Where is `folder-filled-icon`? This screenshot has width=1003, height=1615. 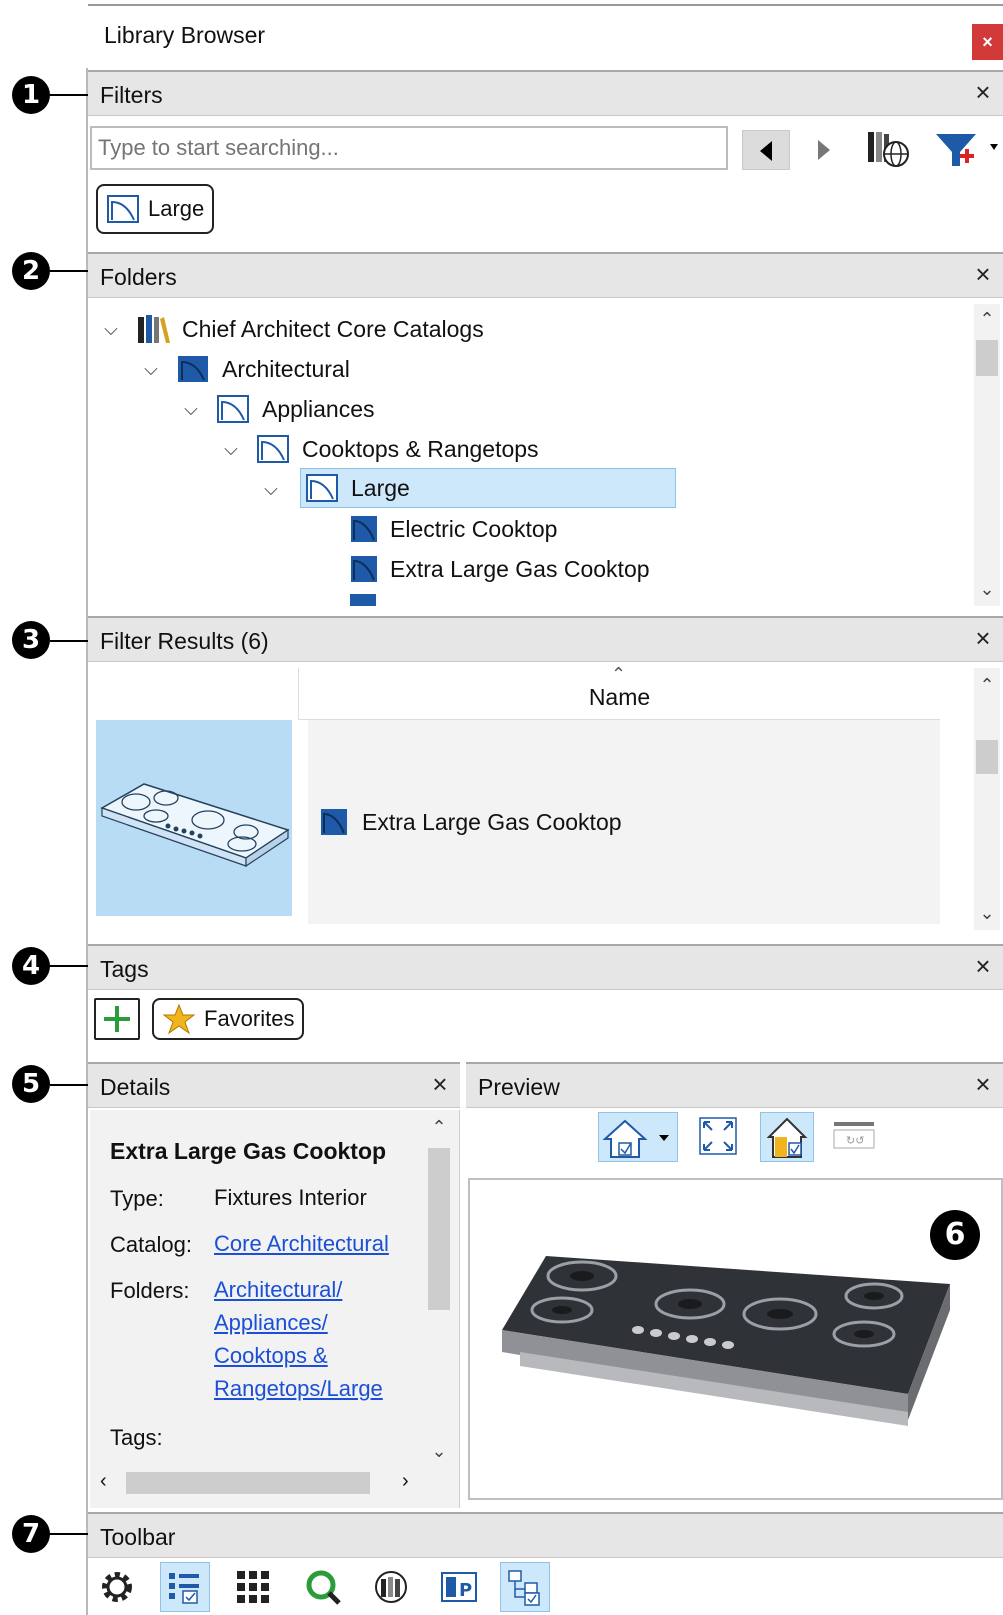
folder-filled-icon is located at coordinates (193, 369).